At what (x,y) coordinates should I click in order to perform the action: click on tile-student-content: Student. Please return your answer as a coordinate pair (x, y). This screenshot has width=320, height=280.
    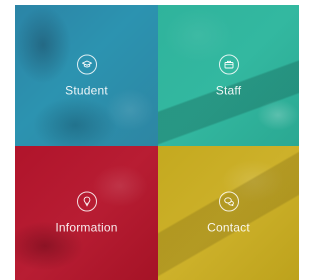
    Looking at the image, I should click on (86, 75).